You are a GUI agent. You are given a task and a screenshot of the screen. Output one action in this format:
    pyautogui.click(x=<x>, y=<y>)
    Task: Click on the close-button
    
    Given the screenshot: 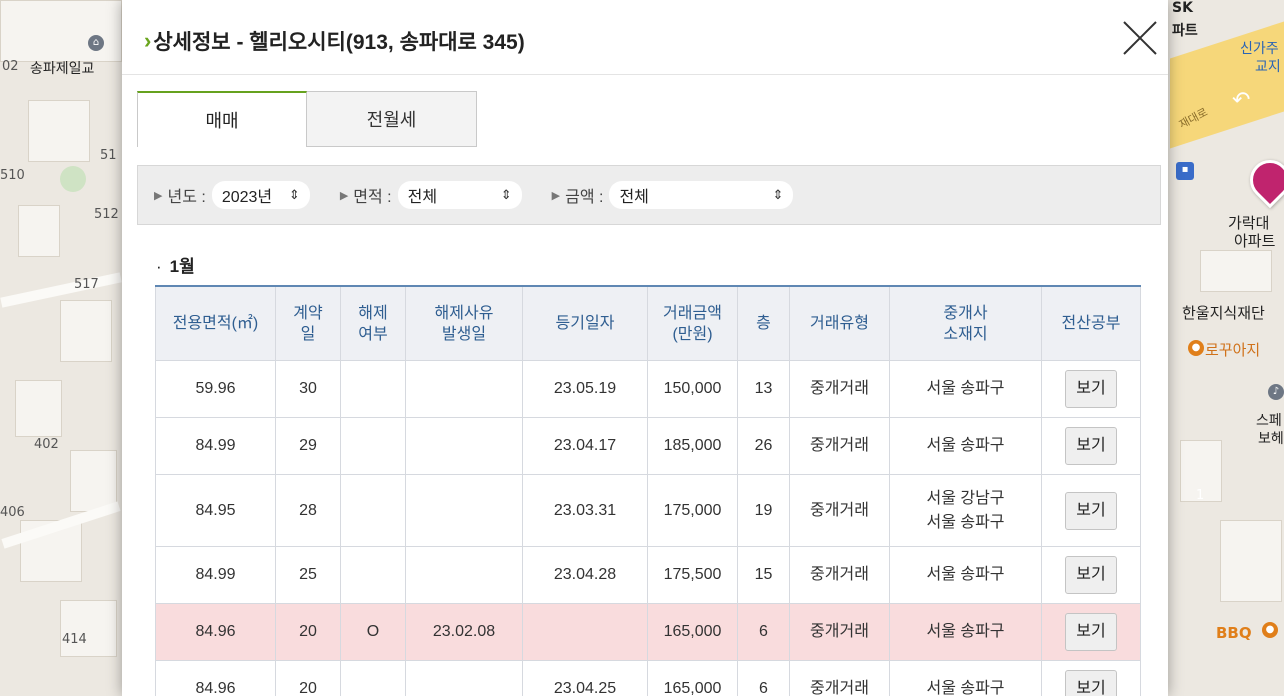 What is the action you would take?
    pyautogui.click(x=1140, y=38)
    